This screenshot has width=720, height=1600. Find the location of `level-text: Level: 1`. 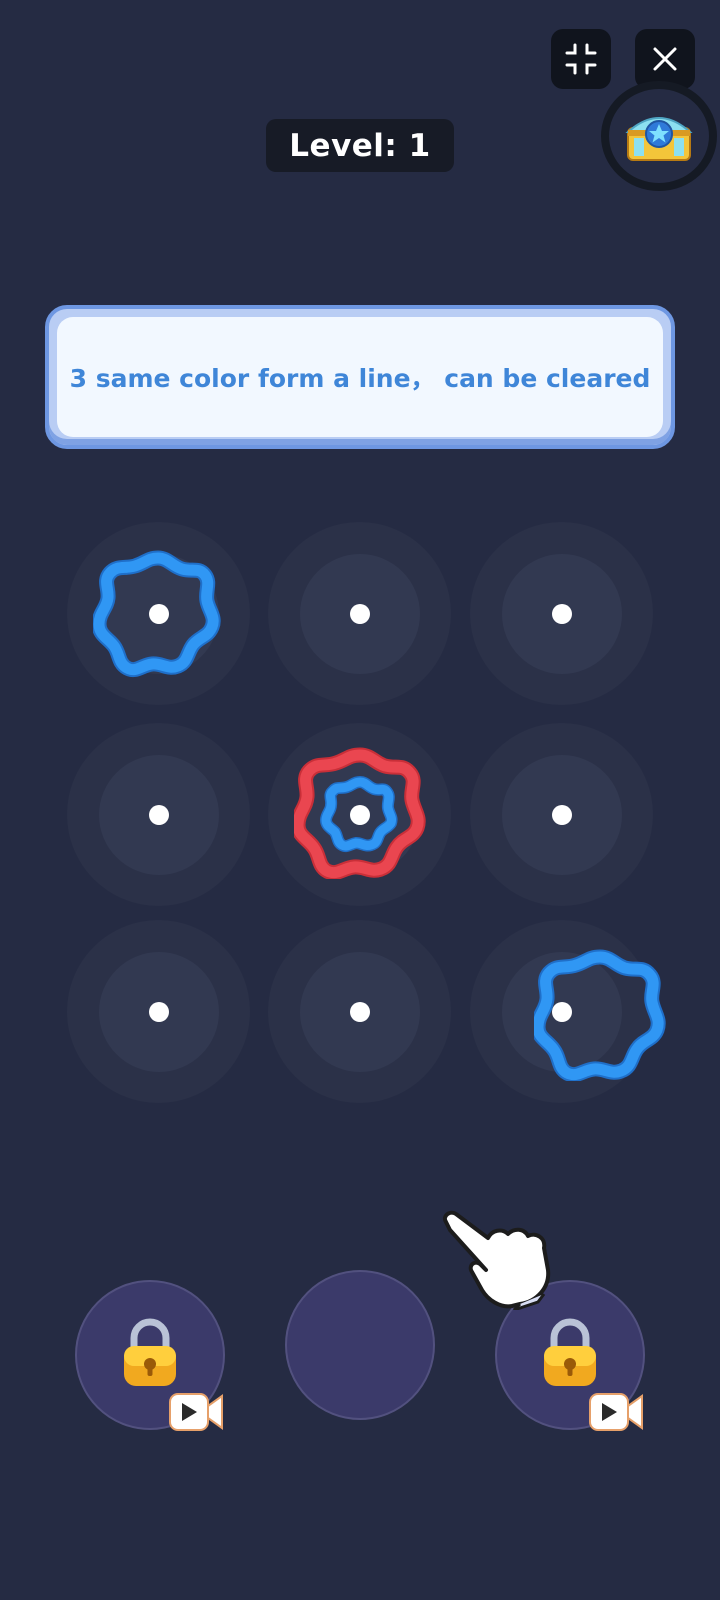

level-text: Level: 1 is located at coordinates (360, 145).